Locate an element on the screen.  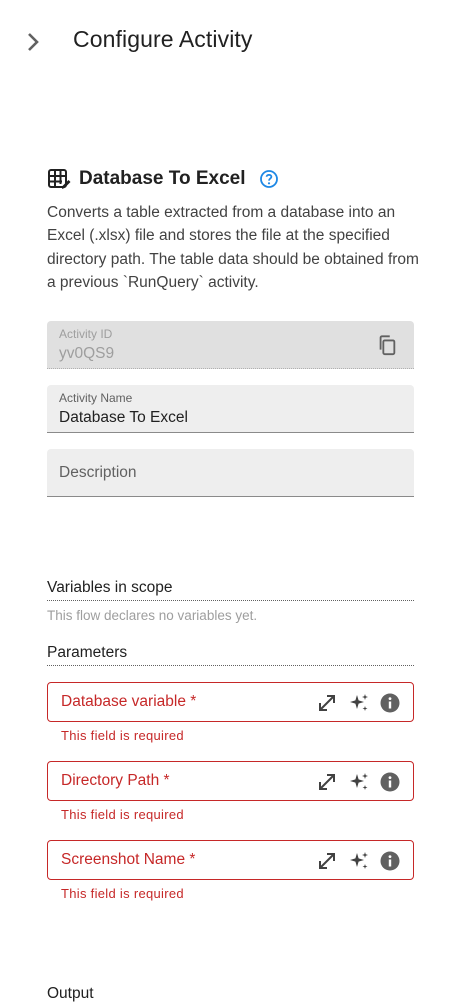
activity-id-value: yv0QS9 is located at coordinates (87, 353).